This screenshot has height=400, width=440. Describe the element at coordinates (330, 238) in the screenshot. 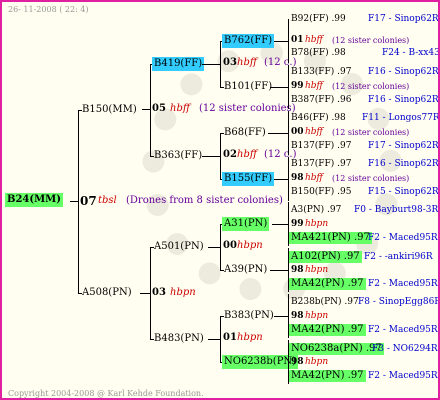

I see `leaf-5-drone-queen: MA421(PN) .97` at that location.